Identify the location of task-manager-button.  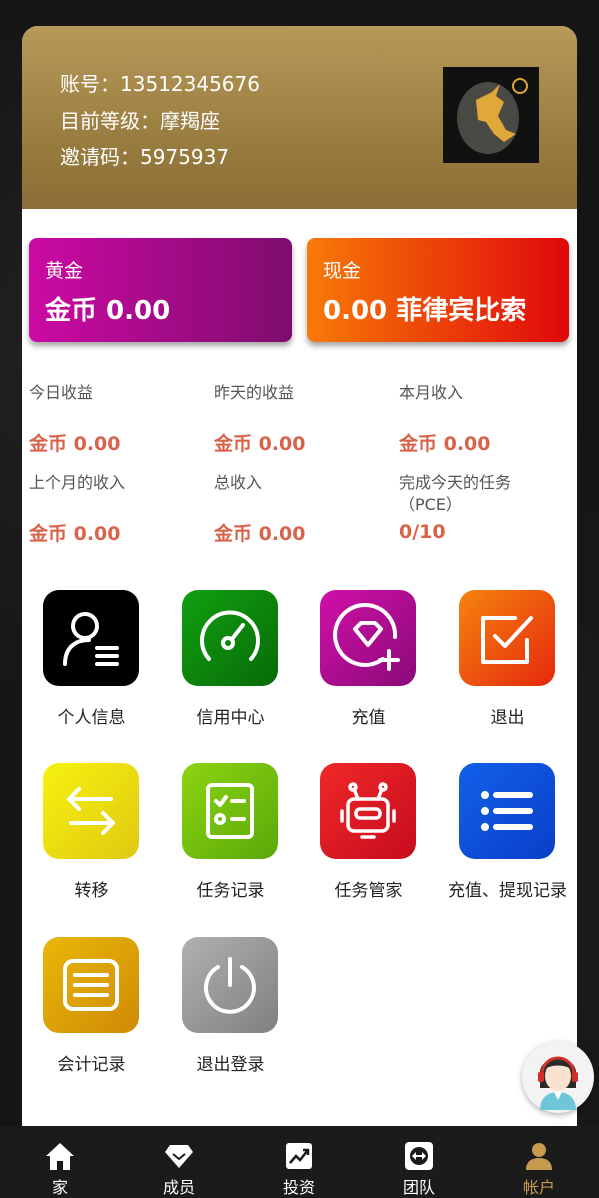
(368, 811).